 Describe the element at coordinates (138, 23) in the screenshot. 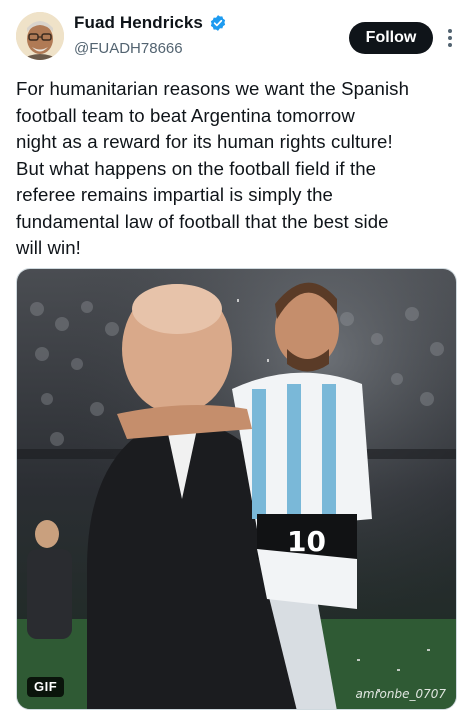

I see `display-name: Fuad Hendricks` at that location.